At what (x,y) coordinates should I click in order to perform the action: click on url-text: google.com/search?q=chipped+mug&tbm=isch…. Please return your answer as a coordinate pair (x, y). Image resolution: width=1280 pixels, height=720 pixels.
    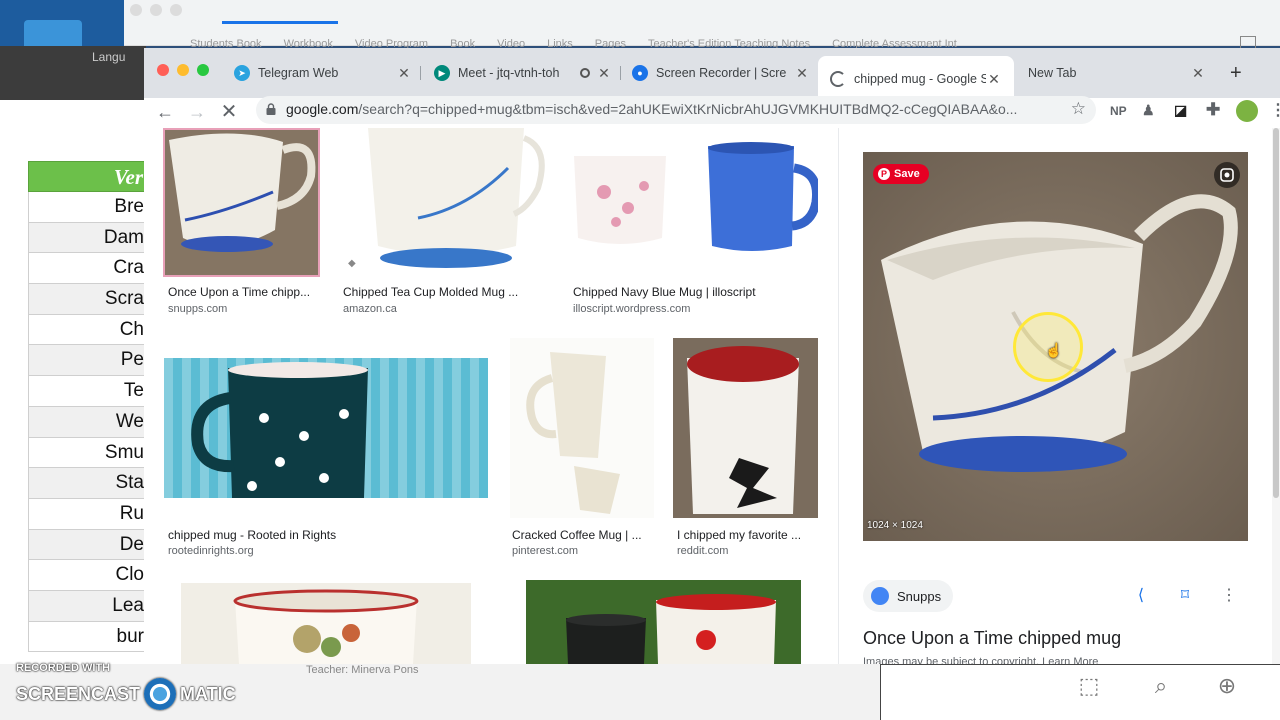
    Looking at the image, I should click on (652, 109).